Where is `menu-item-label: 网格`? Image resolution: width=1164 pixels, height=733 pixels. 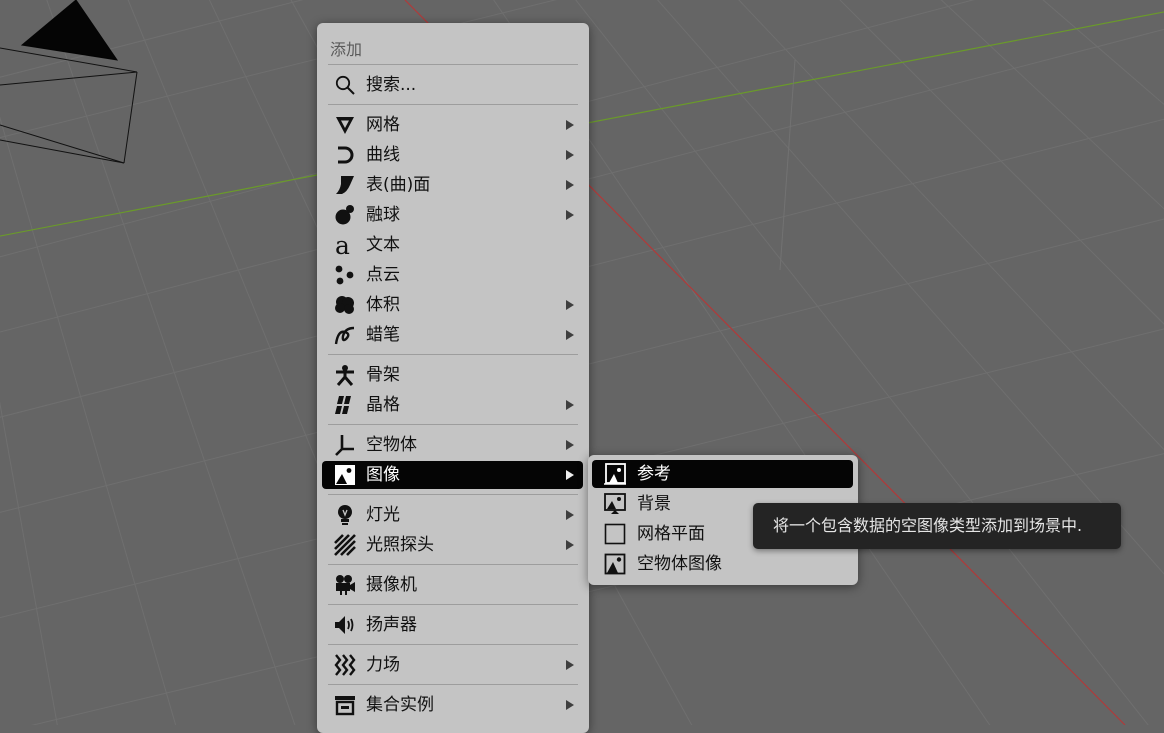
menu-item-label: 网格 is located at coordinates (383, 125).